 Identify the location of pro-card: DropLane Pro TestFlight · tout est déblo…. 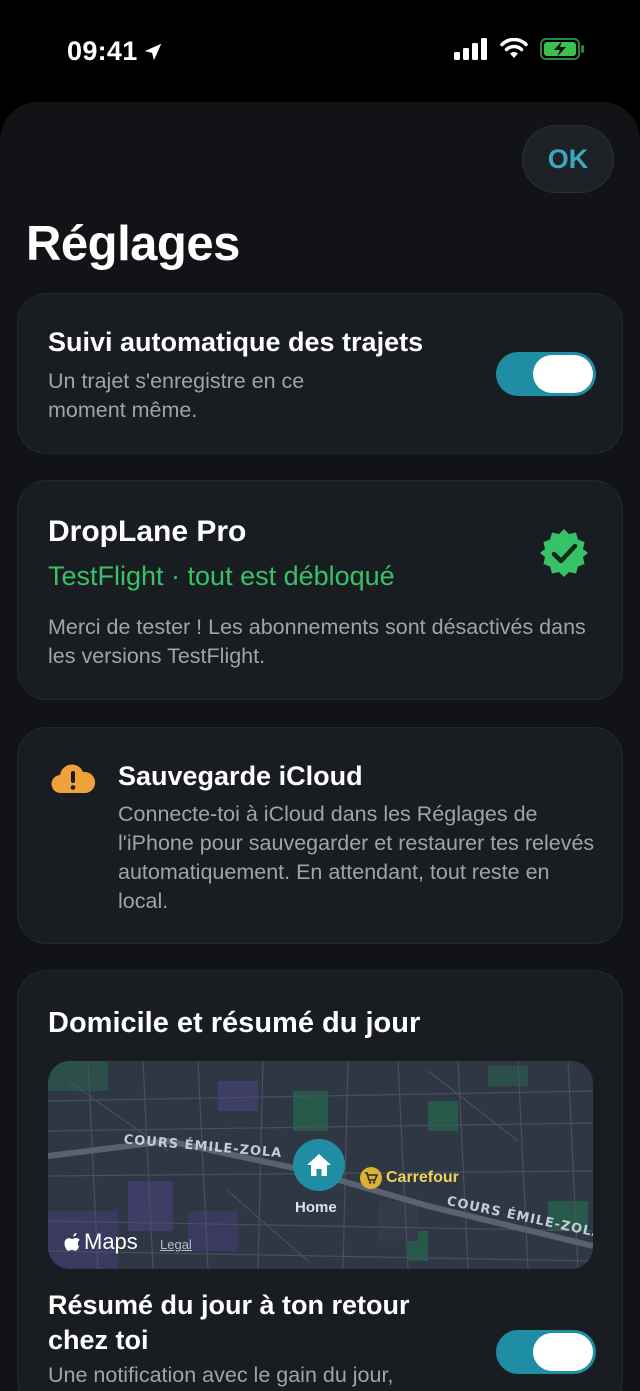
(320, 590).